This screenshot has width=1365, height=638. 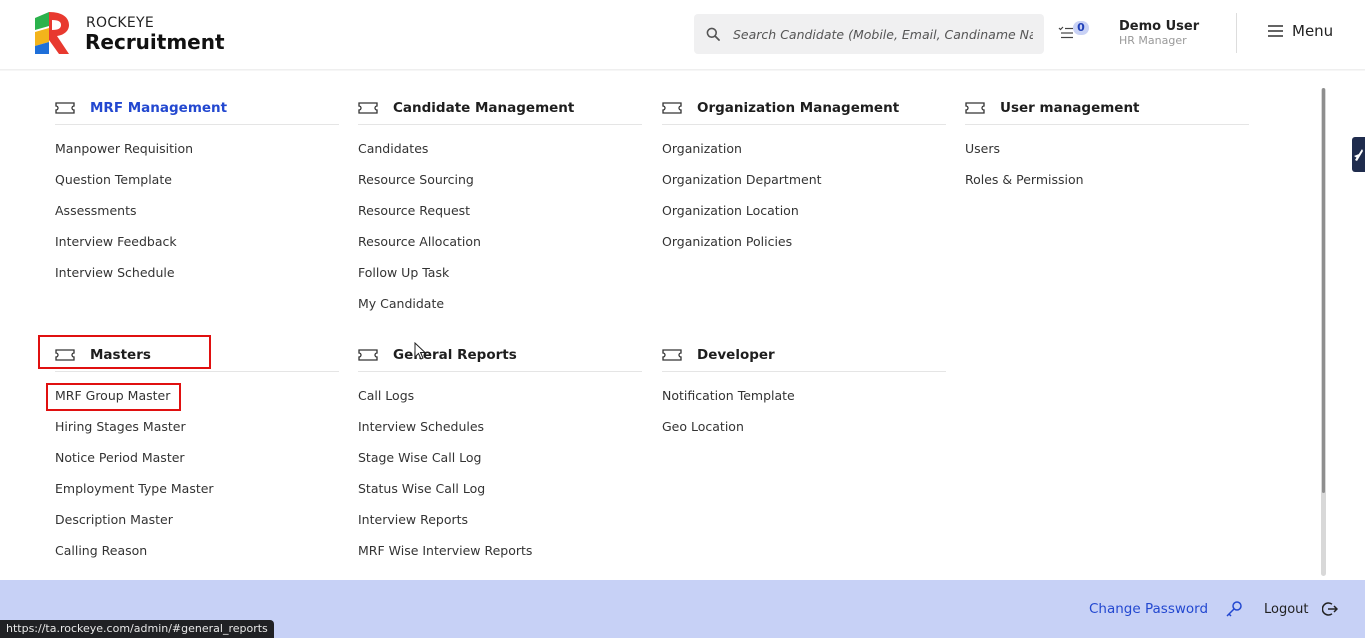 What do you see at coordinates (197, 519) in the screenshot?
I see `menu-item-description-master: Description Master` at bounding box center [197, 519].